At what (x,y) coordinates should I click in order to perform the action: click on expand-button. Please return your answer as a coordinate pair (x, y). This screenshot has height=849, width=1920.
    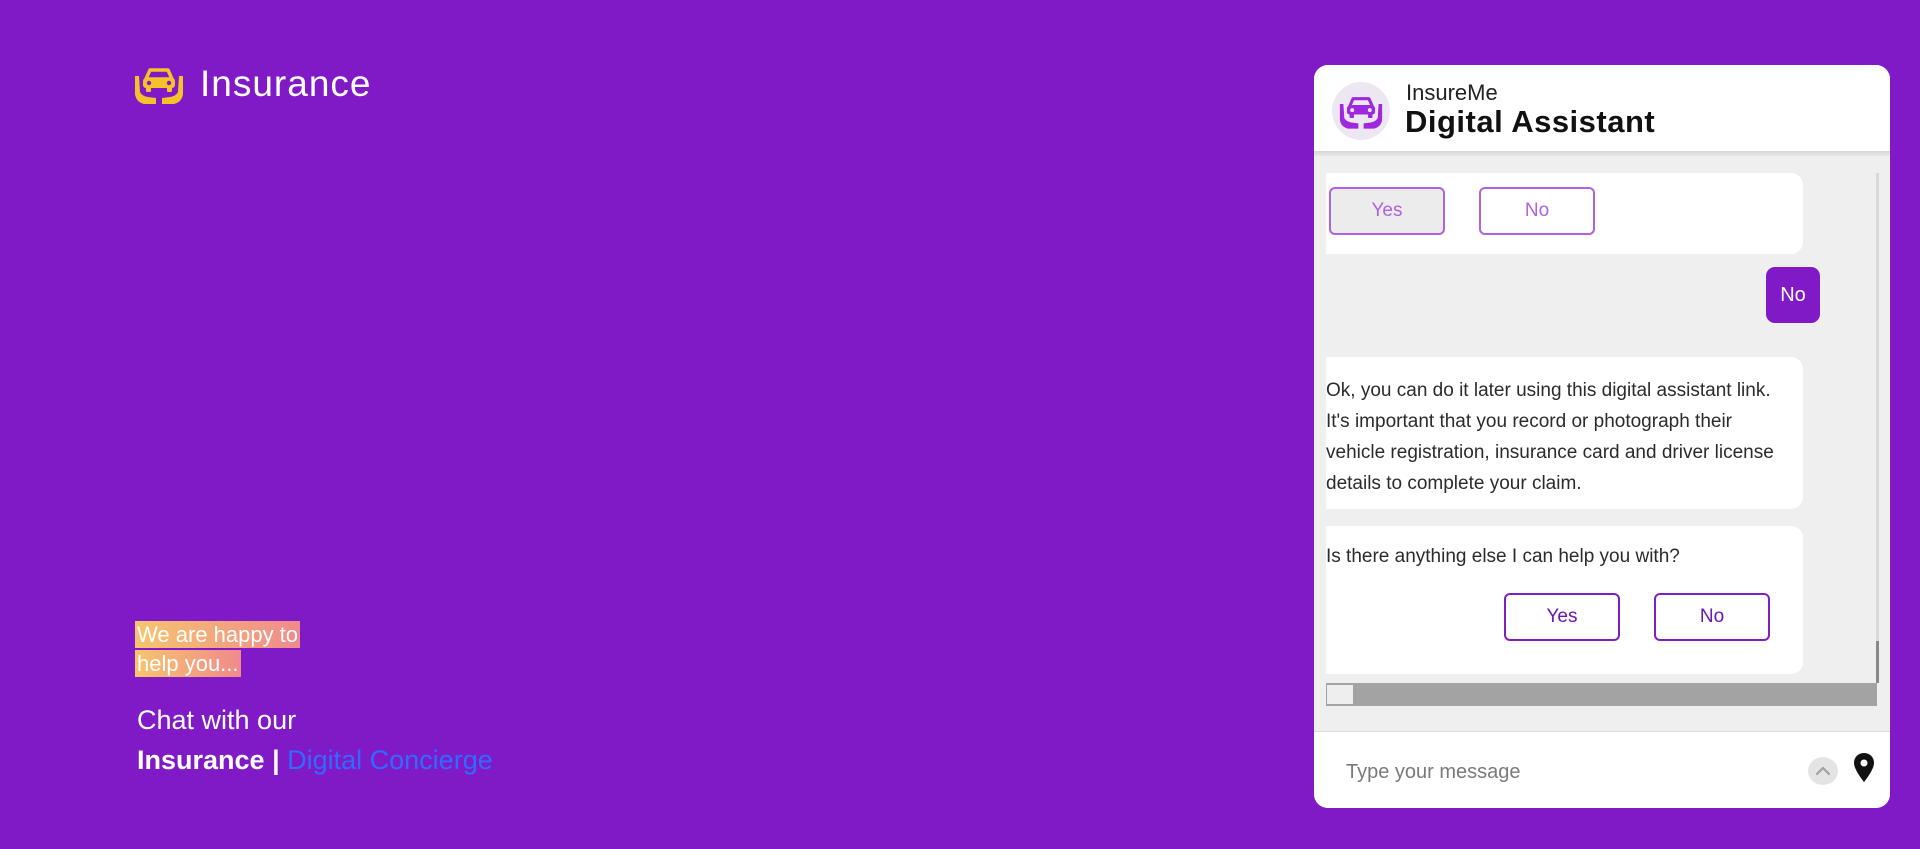
    Looking at the image, I should click on (1823, 771).